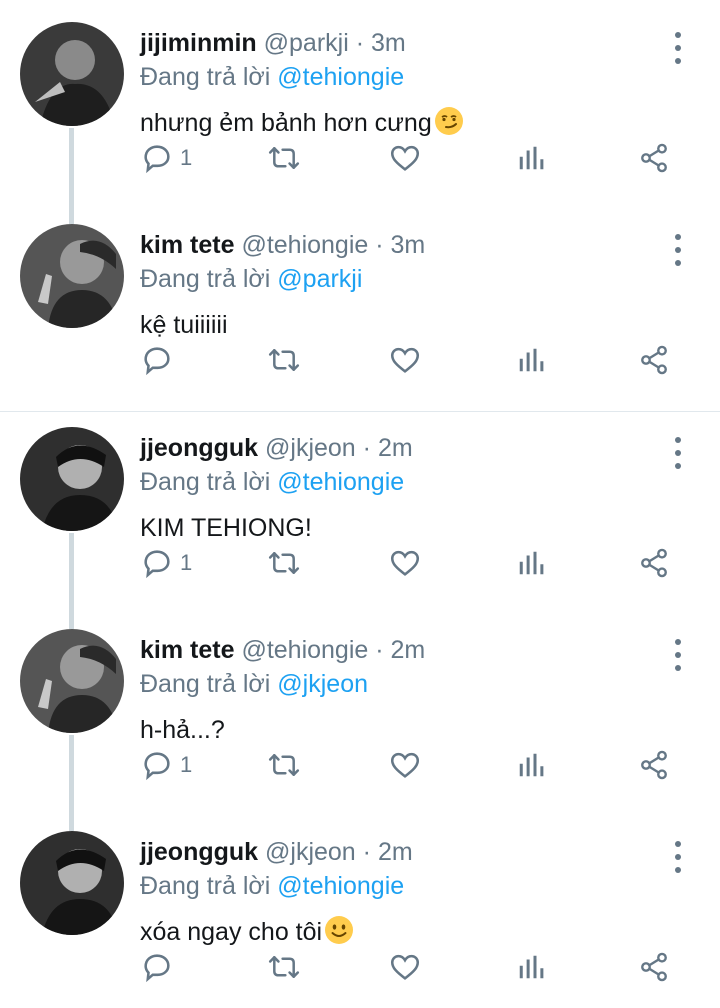 The width and height of the screenshot is (720, 1008). I want to click on reply-context: Đang trả lời @parkji, so click(400, 279).